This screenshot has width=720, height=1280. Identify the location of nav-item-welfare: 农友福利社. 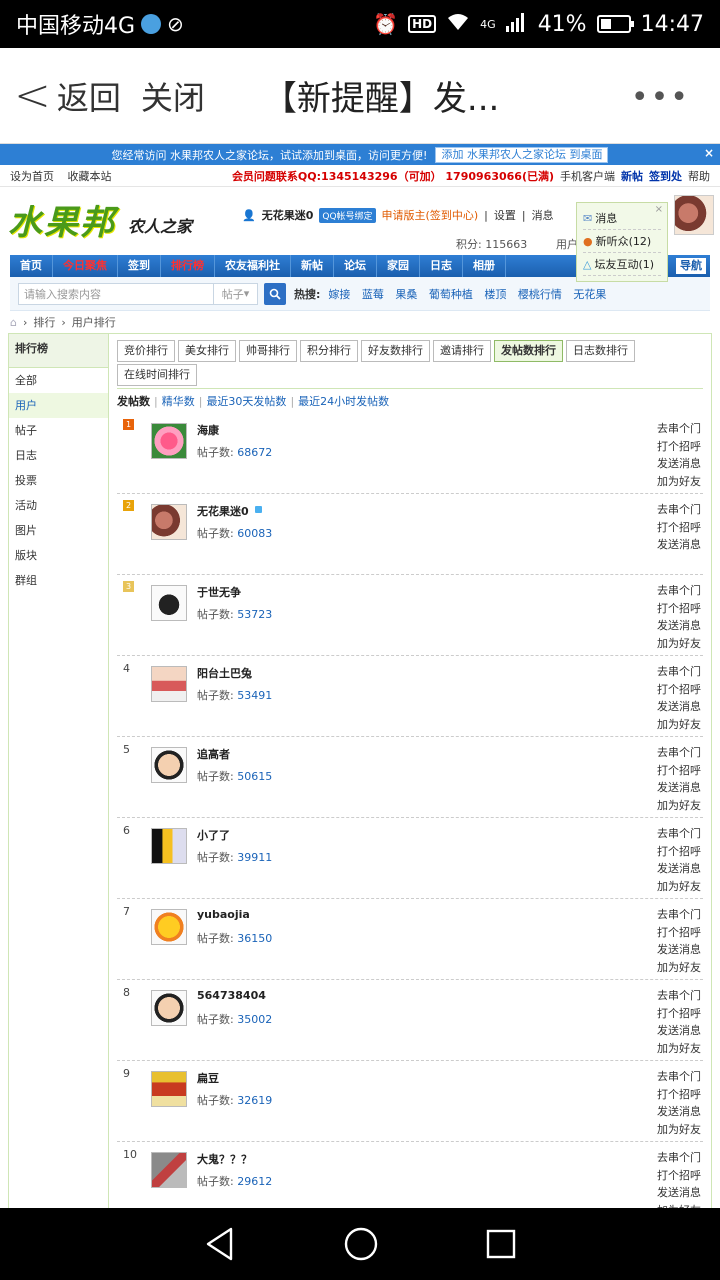
(253, 266).